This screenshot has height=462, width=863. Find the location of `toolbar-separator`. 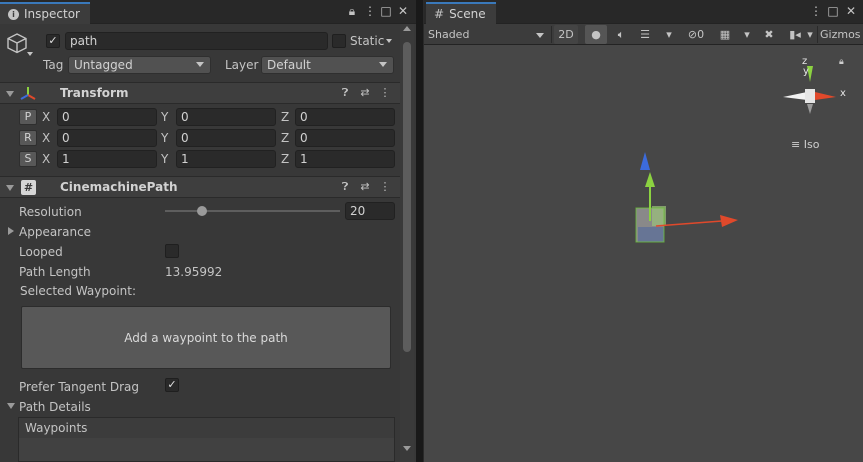

toolbar-separator is located at coordinates (551, 34).